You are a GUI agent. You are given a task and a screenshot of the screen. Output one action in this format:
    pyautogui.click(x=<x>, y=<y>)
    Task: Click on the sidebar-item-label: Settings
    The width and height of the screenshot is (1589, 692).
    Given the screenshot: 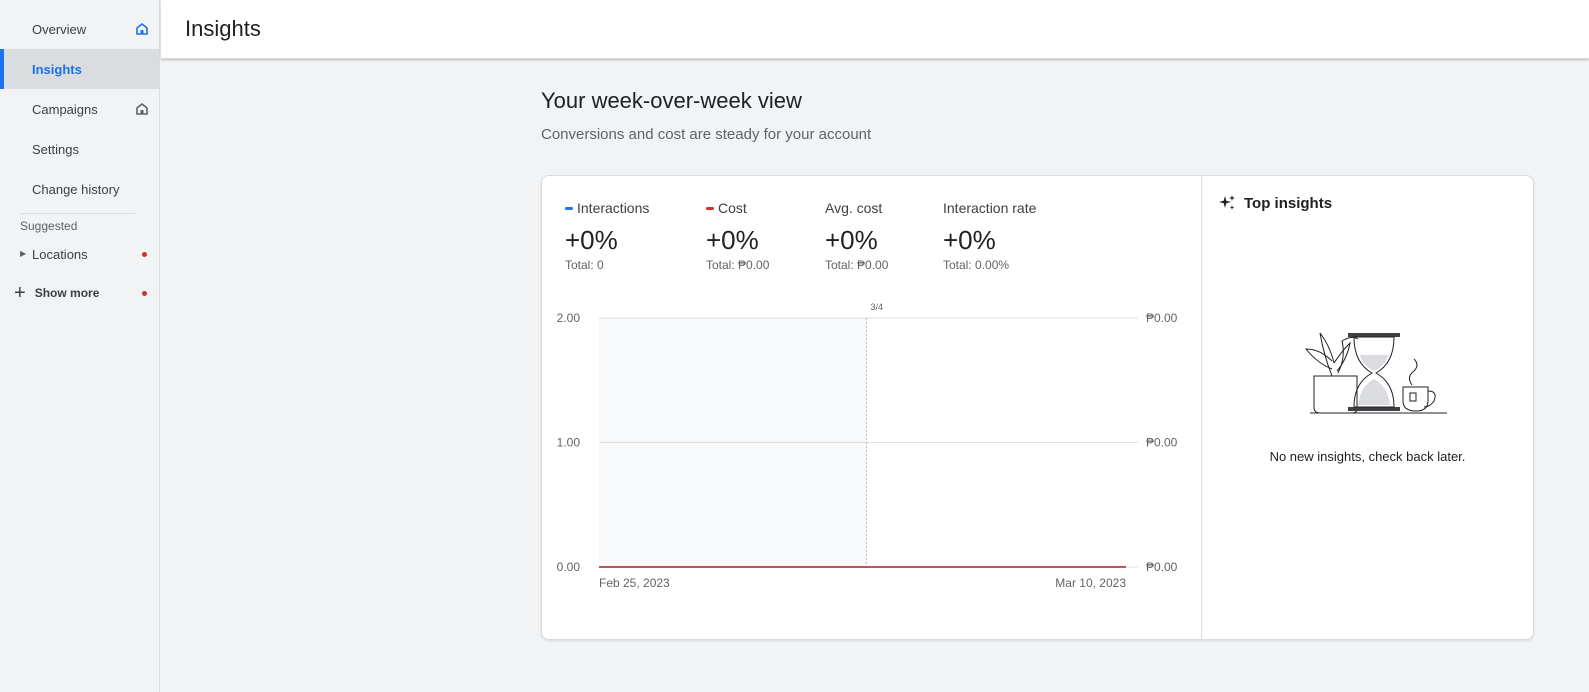 What is the action you would take?
    pyautogui.click(x=55, y=149)
    